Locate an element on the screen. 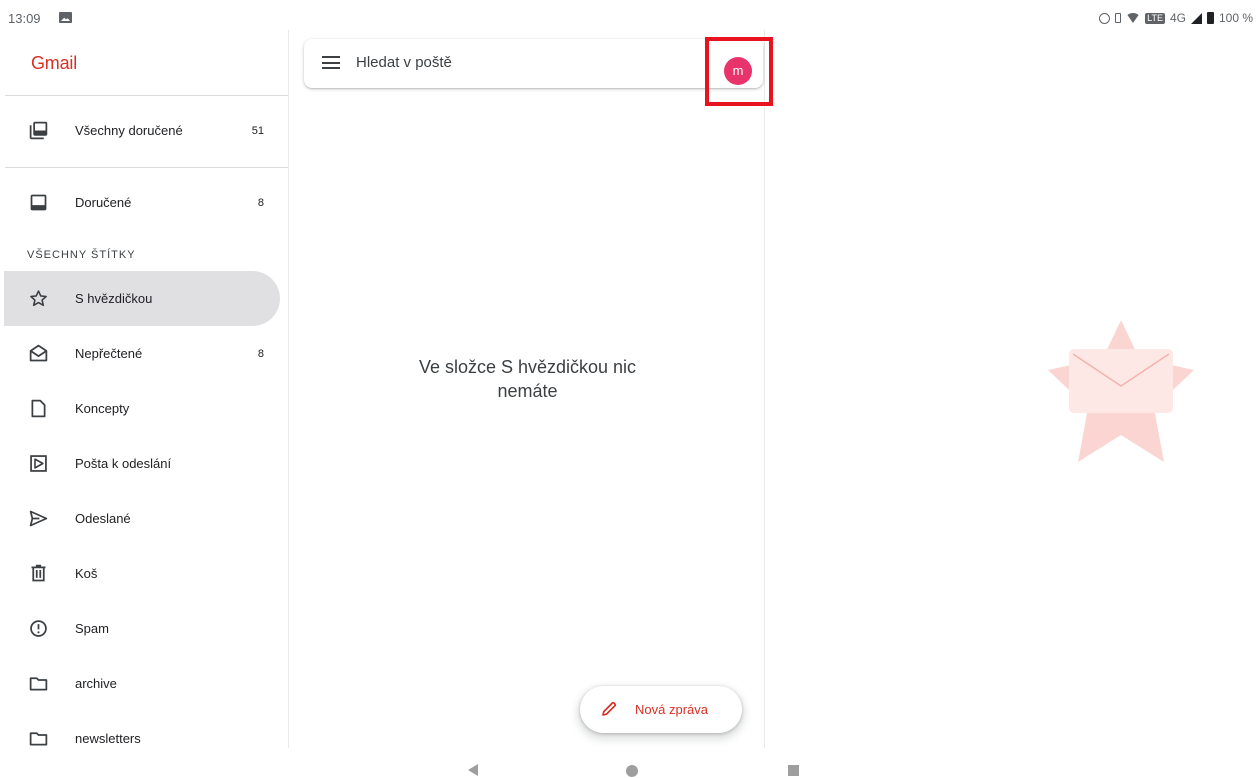  pencil-icon is located at coordinates (609, 708).